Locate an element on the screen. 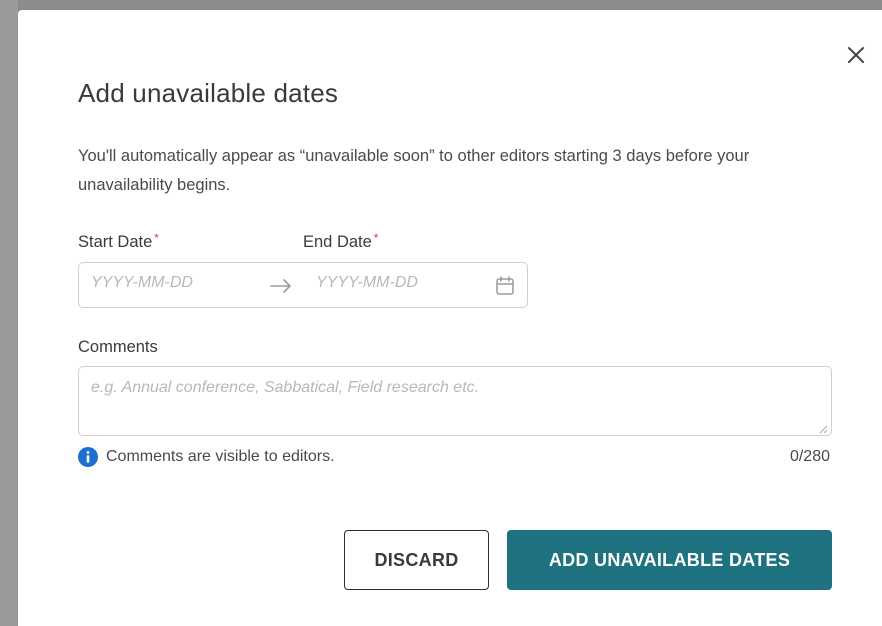 The width and height of the screenshot is (882, 626). close-icon is located at coordinates (856, 55).